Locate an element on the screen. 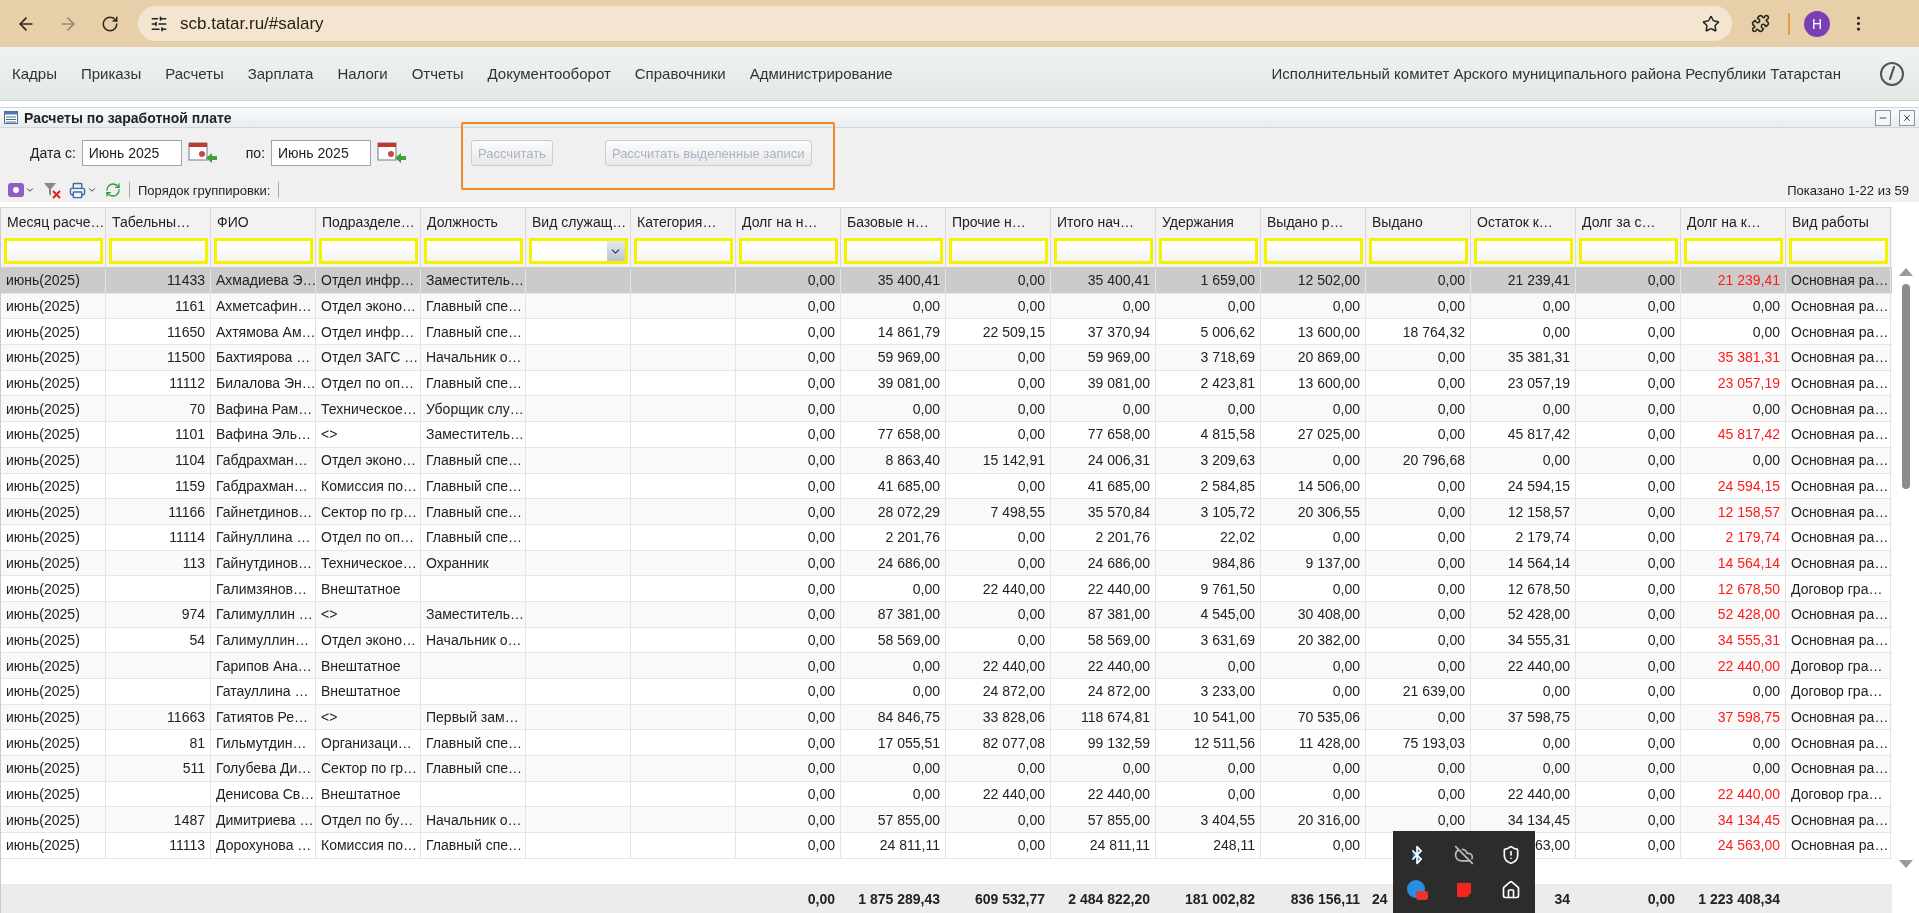  menu-item: Документооборот is located at coordinates (549, 73).